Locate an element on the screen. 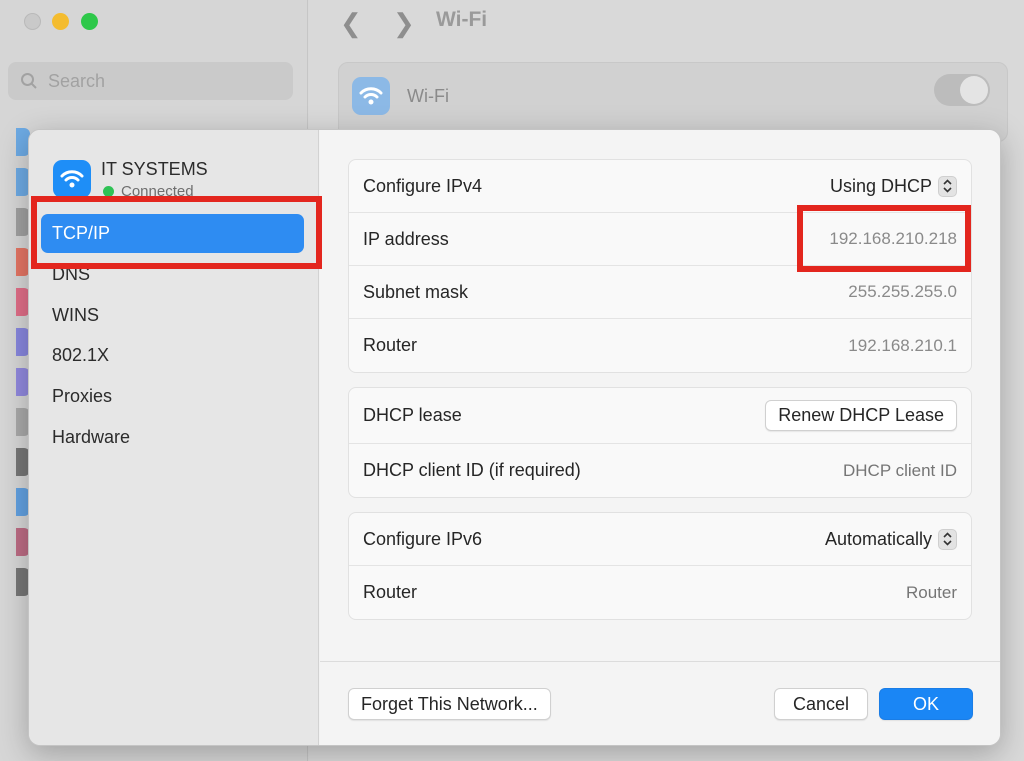 The width and height of the screenshot is (1024, 761). ip-address-label: IP address is located at coordinates (406, 238).